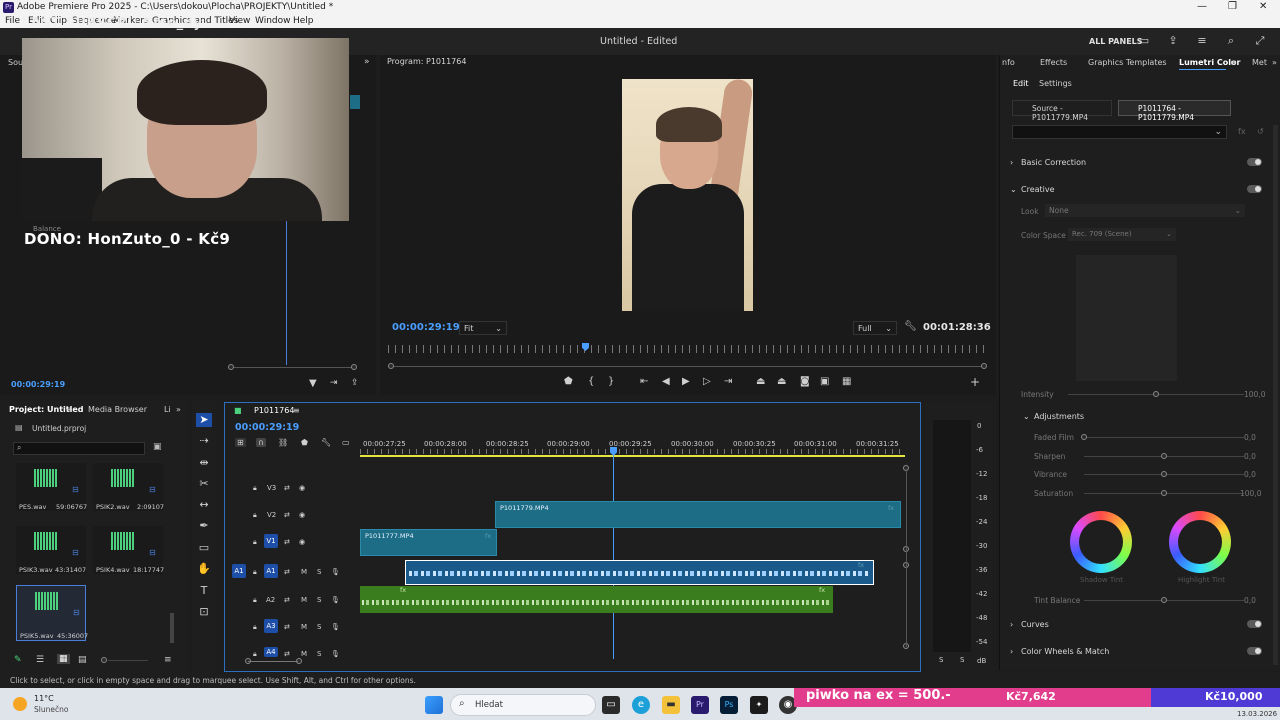 The height and width of the screenshot is (720, 1280). Describe the element at coordinates (941, 660) in the screenshot. I see `solo-left-button: S` at that location.